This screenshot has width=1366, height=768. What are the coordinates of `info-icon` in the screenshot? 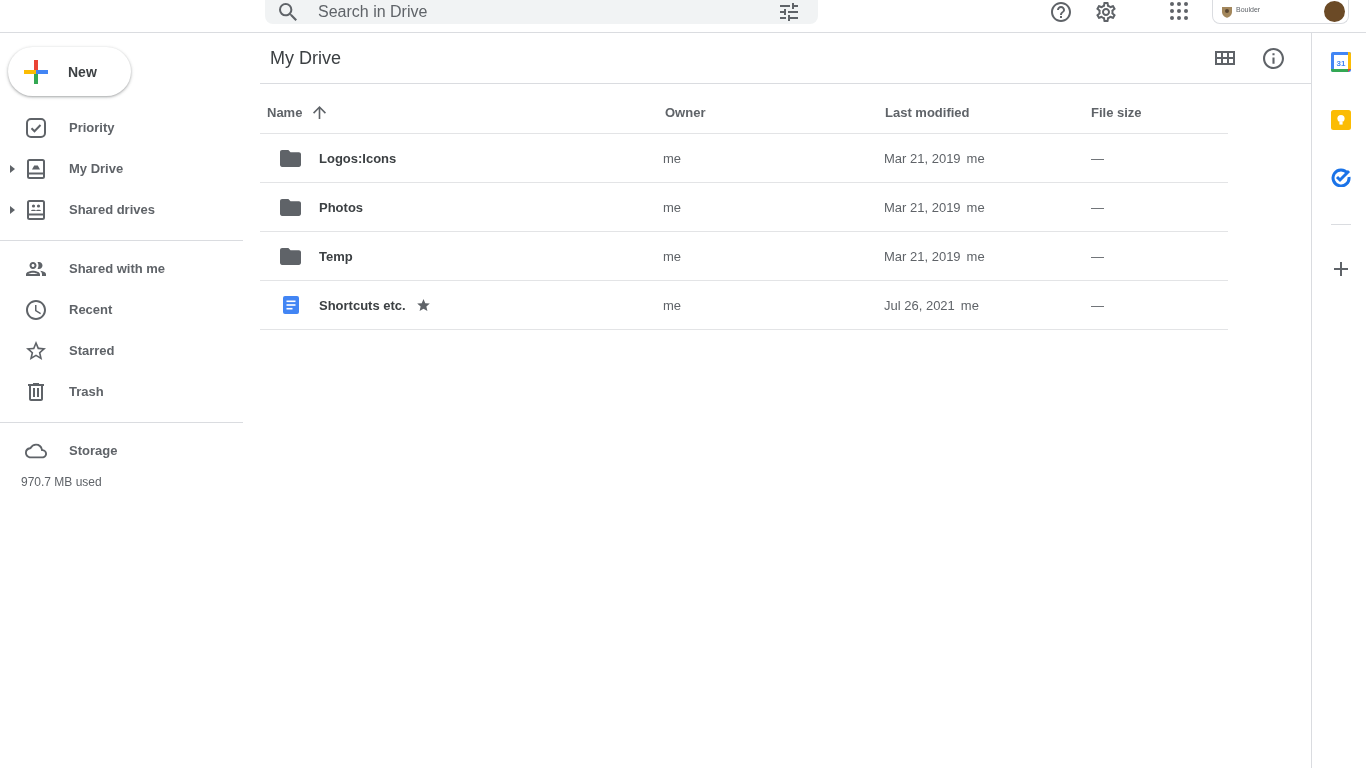 It's located at (1273, 58).